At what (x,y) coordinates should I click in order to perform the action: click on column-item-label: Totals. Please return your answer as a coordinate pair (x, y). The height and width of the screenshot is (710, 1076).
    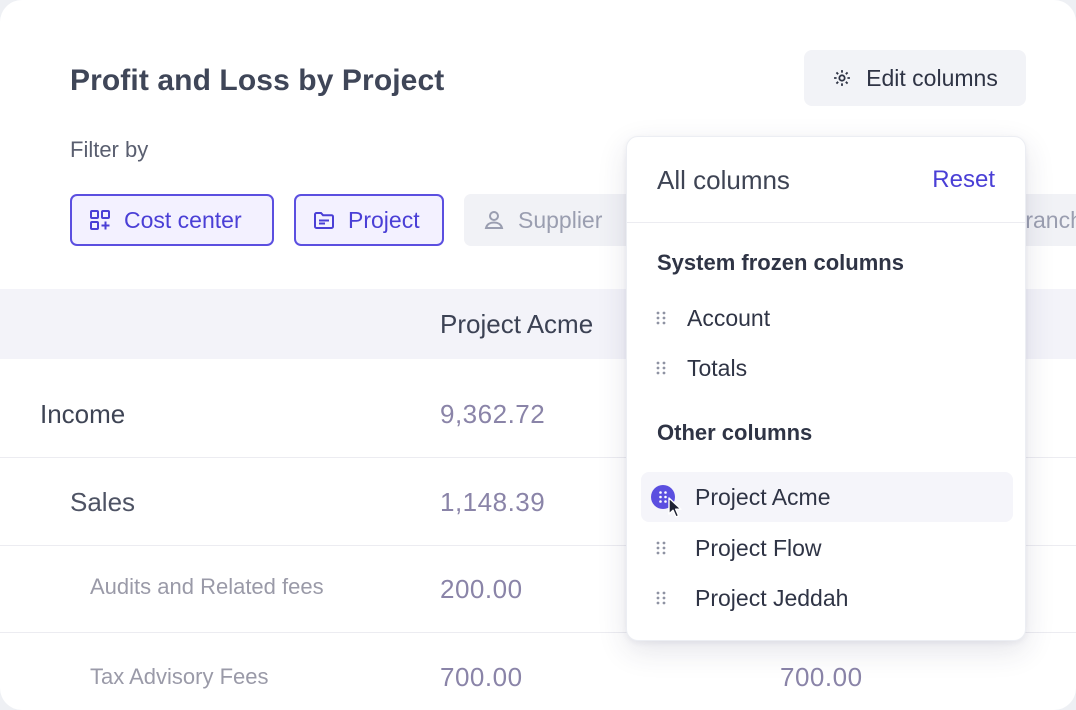
    Looking at the image, I should click on (717, 367).